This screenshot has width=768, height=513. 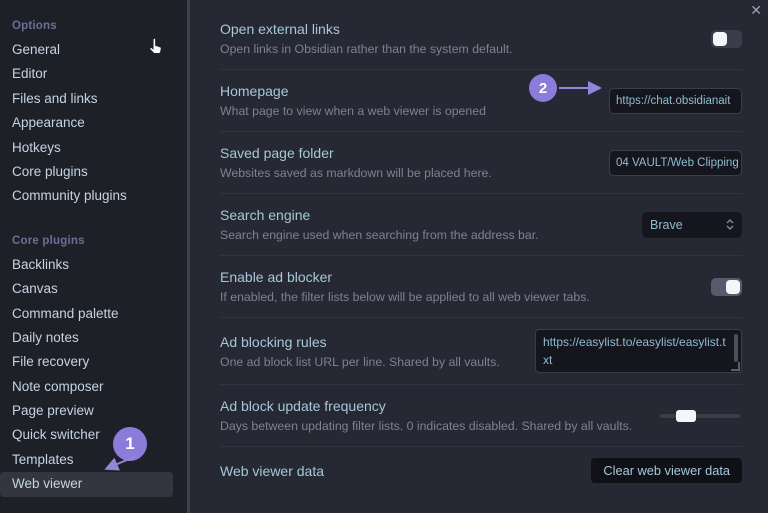 I want to click on setting-control: Clear web viewer data, so click(x=666, y=470).